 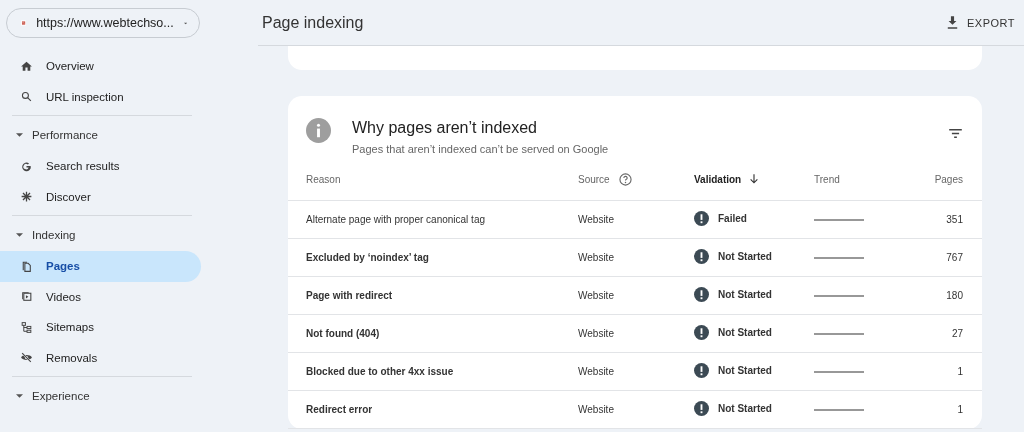 I want to click on sitemap-icon, so click(x=26, y=327).